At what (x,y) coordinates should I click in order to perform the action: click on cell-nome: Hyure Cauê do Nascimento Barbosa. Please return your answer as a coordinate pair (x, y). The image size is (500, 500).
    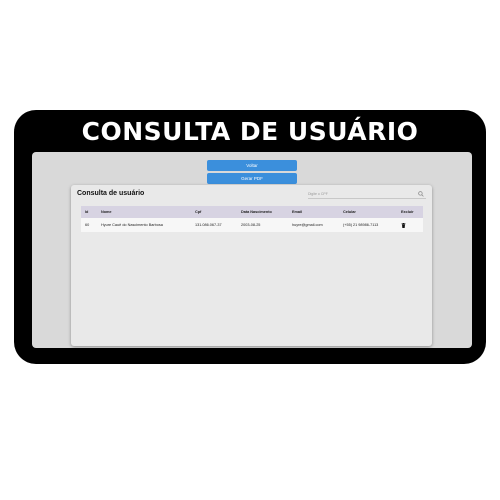
    Looking at the image, I should click on (144, 225).